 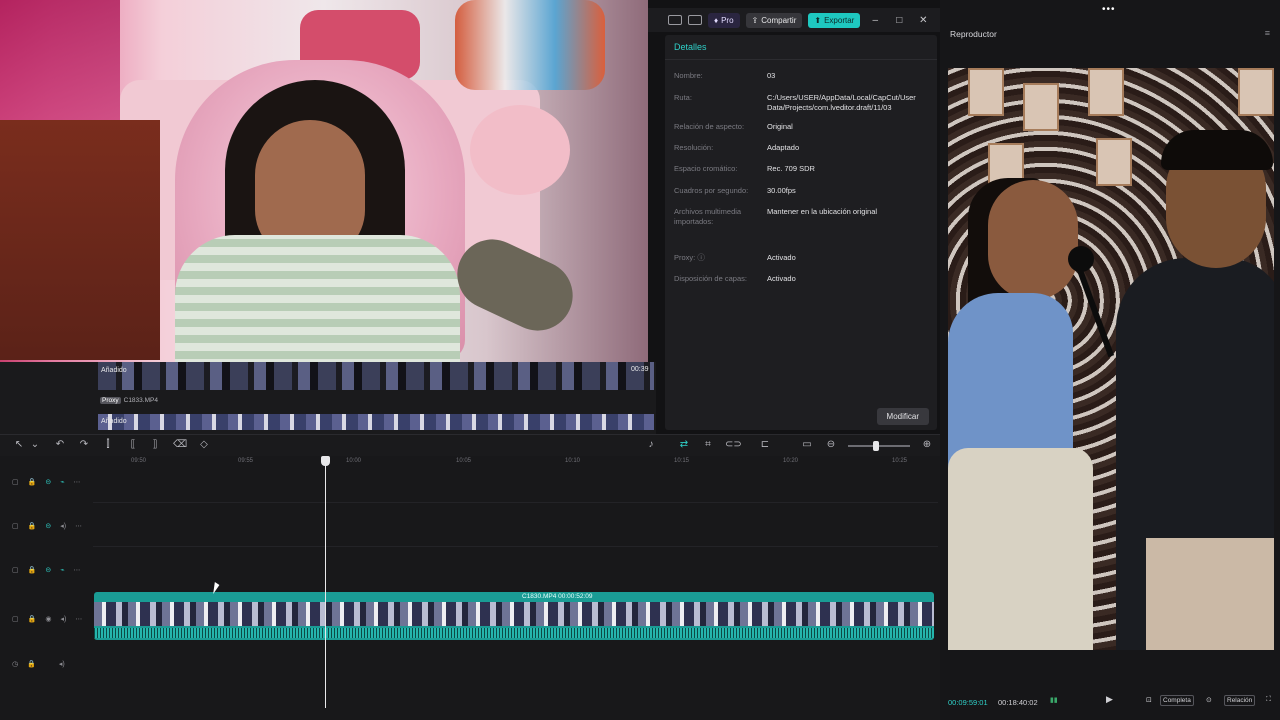 What do you see at coordinates (791, 168) in the screenshot?
I see `detail-value: Rec. 709 SDR` at bounding box center [791, 168].